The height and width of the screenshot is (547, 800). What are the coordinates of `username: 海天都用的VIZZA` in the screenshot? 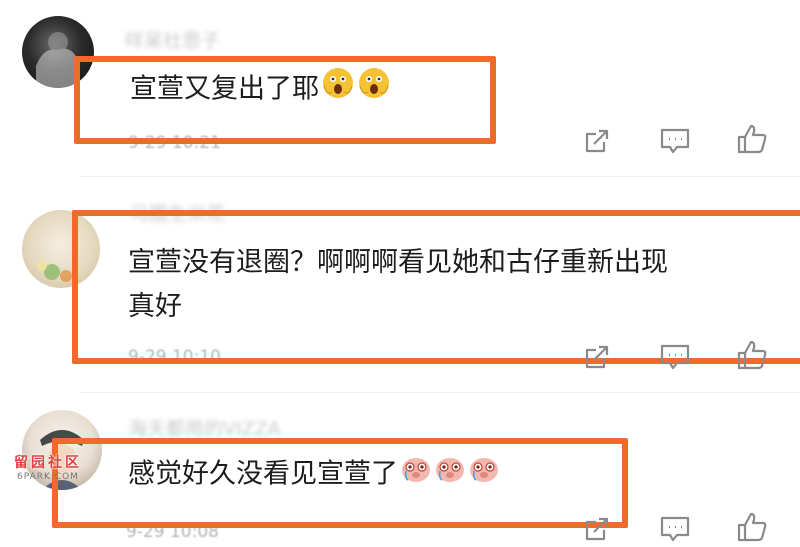 It's located at (204, 427).